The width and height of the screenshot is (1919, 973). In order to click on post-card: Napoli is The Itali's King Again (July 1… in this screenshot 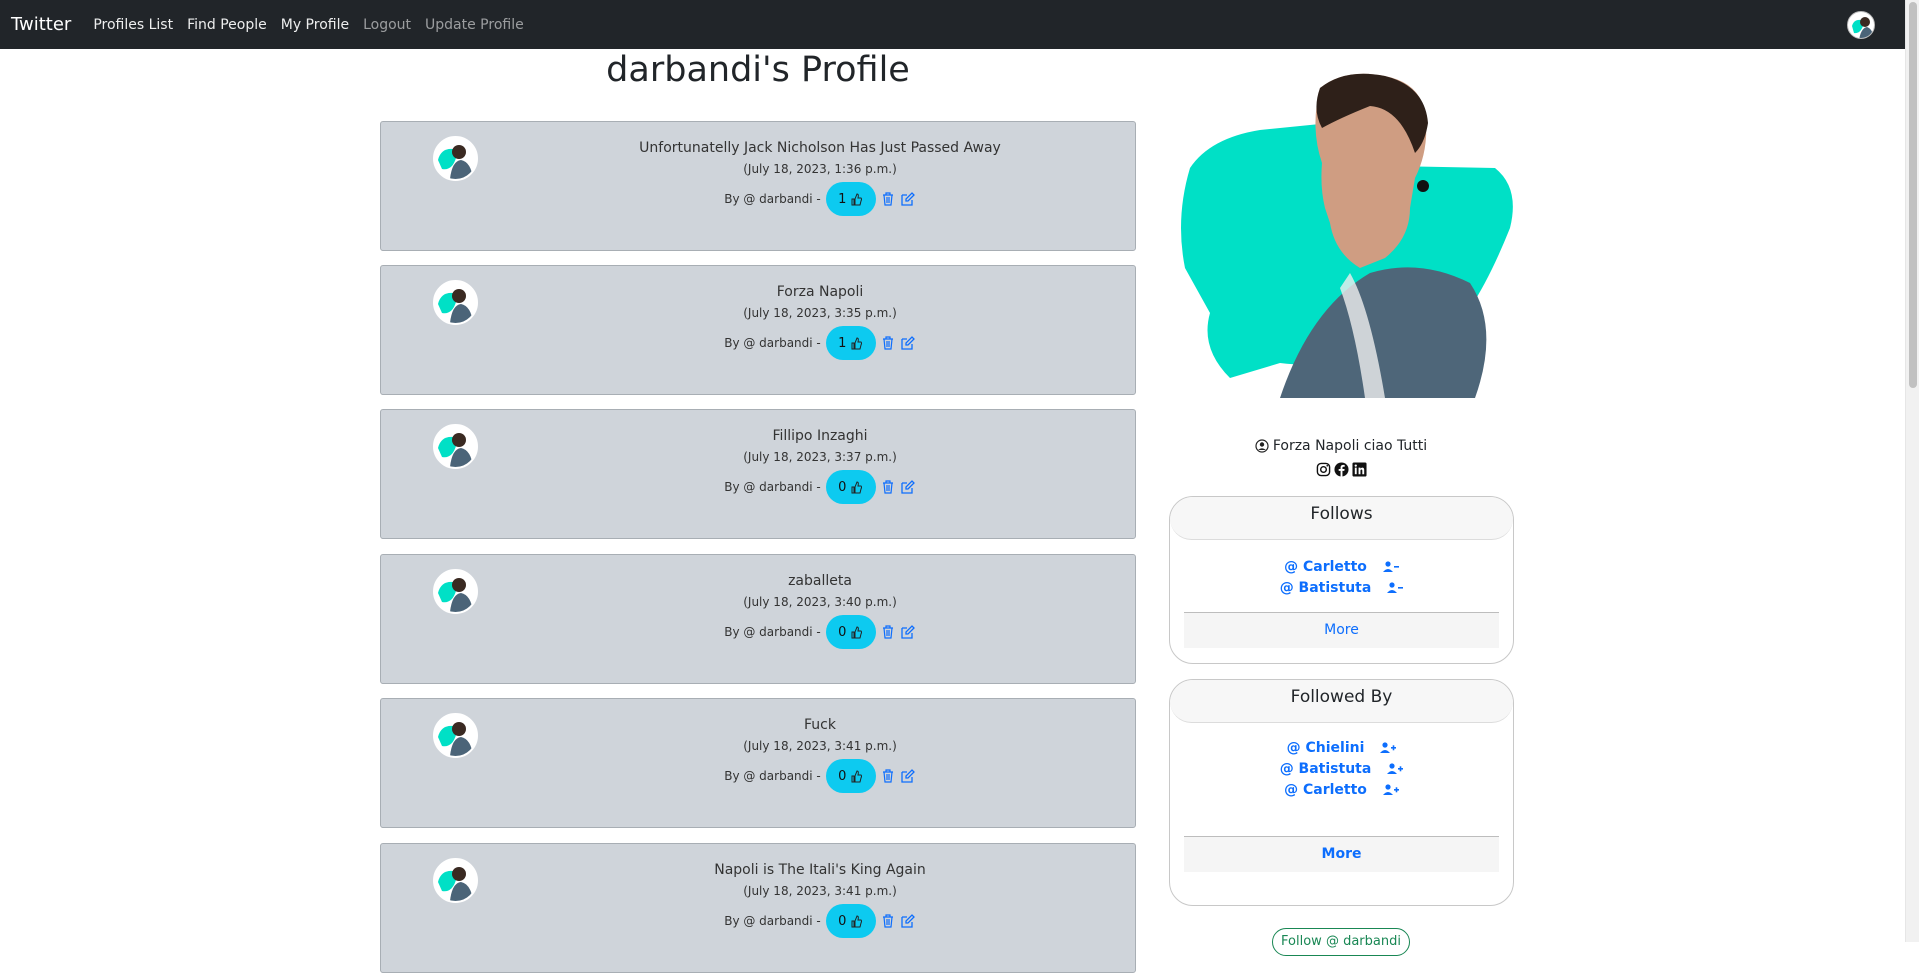, I will do `click(758, 908)`.